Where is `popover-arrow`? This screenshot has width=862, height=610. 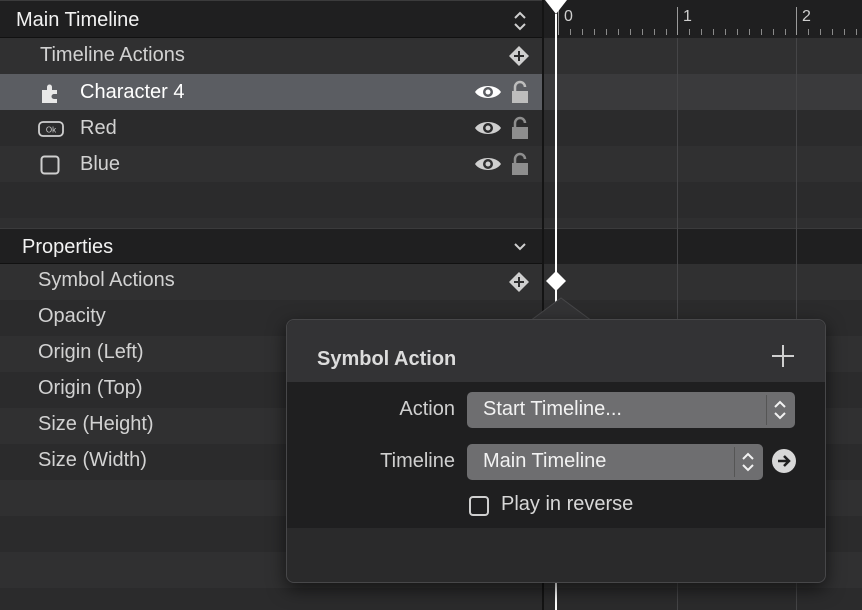 popover-arrow is located at coordinates (561, 309).